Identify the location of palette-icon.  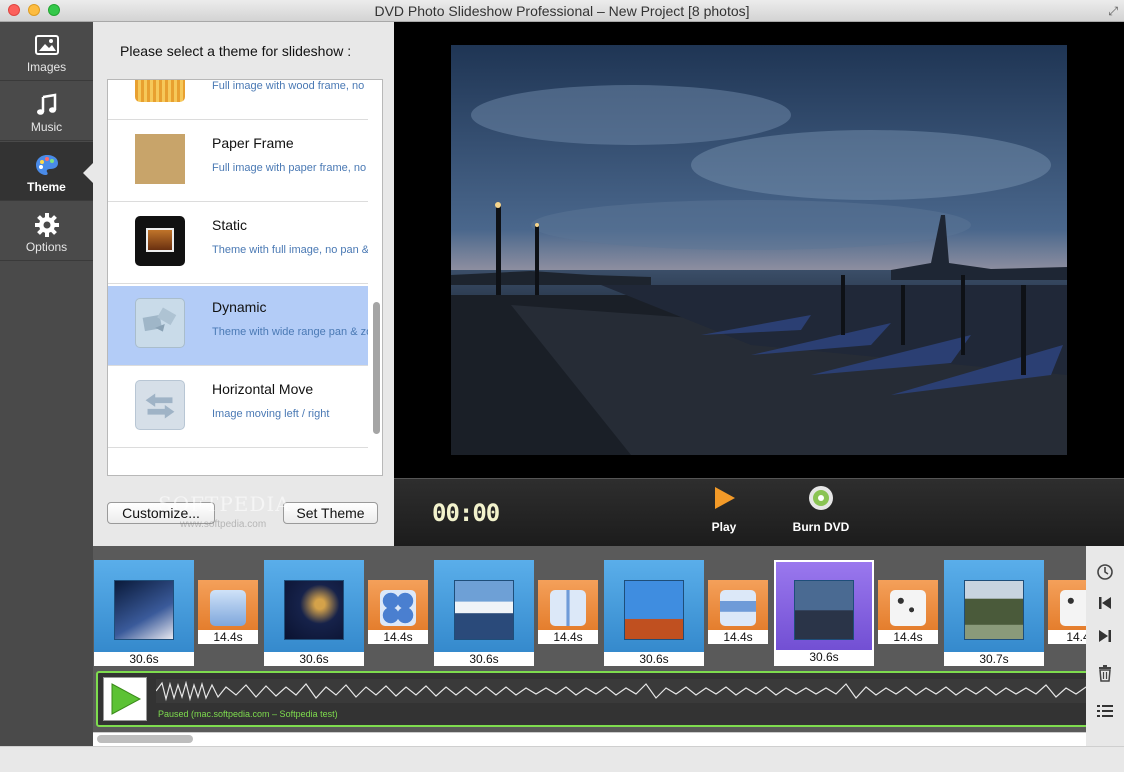
(46, 165).